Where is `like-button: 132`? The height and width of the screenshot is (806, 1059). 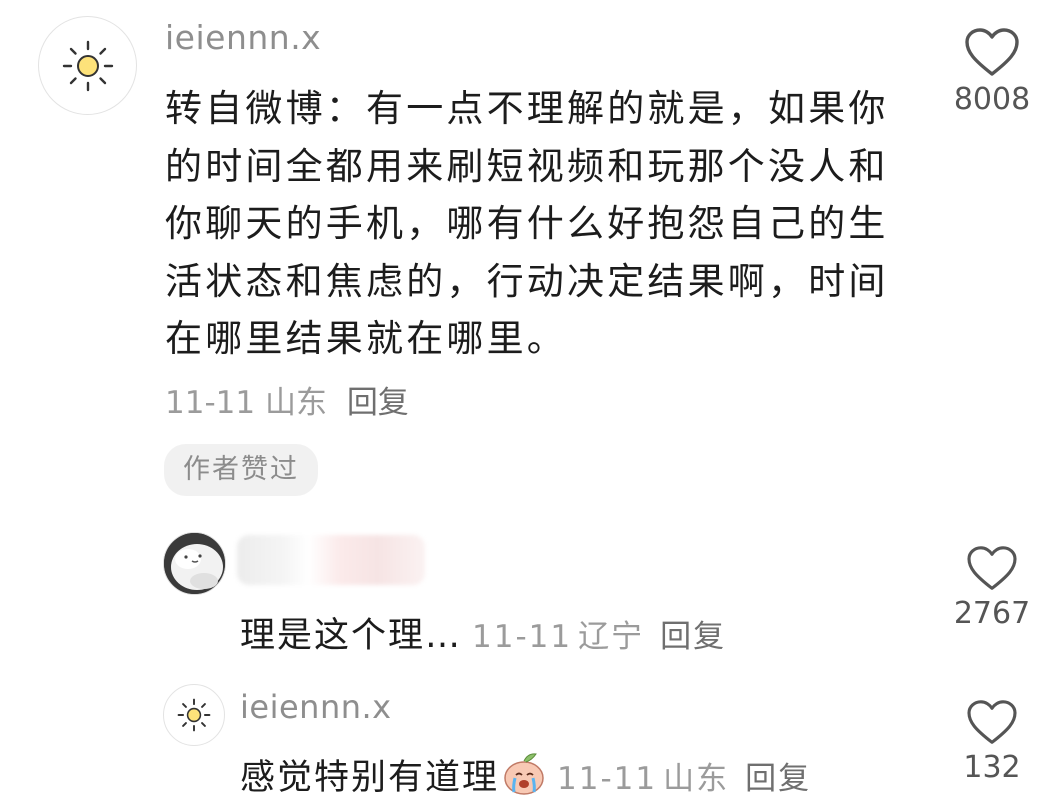
like-button: 132 is located at coordinates (992, 742).